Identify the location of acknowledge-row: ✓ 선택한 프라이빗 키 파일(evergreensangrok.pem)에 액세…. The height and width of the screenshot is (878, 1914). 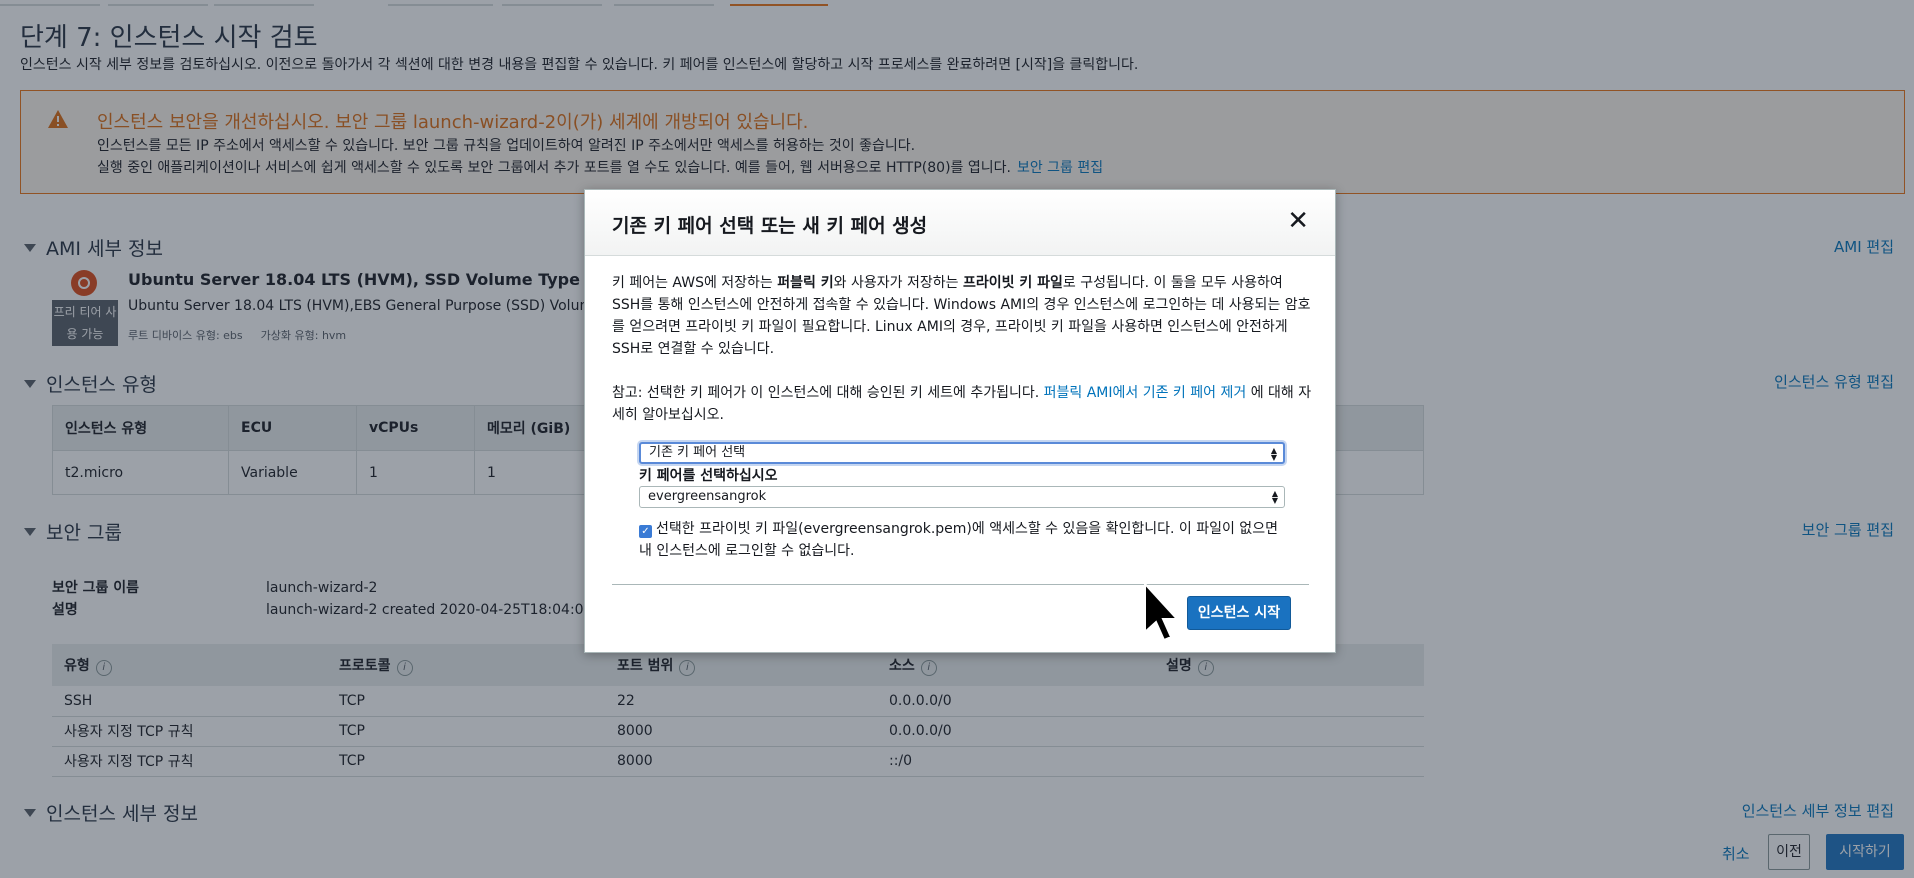
(962, 540).